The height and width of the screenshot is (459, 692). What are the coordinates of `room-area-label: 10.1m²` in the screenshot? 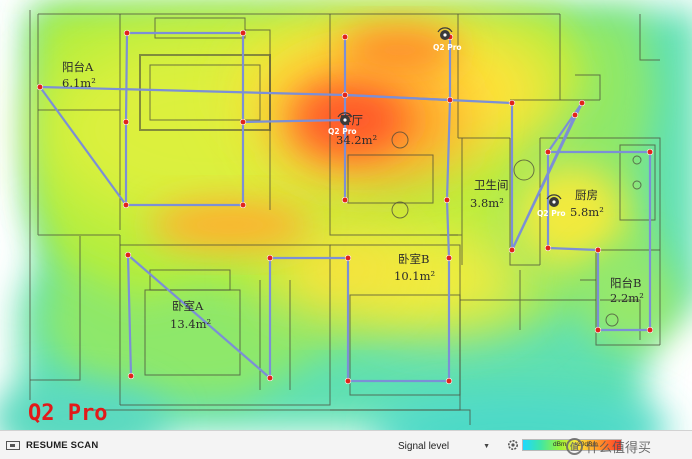 It's located at (414, 276).